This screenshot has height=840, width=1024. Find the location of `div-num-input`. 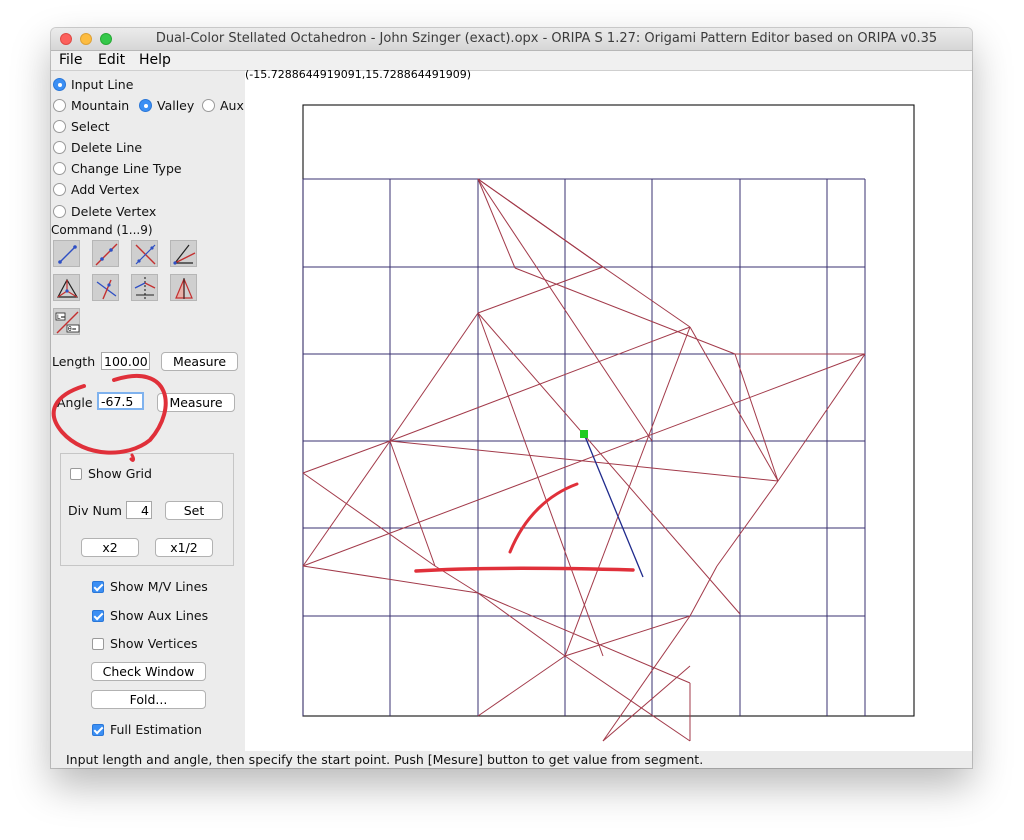

div-num-input is located at coordinates (139, 510).